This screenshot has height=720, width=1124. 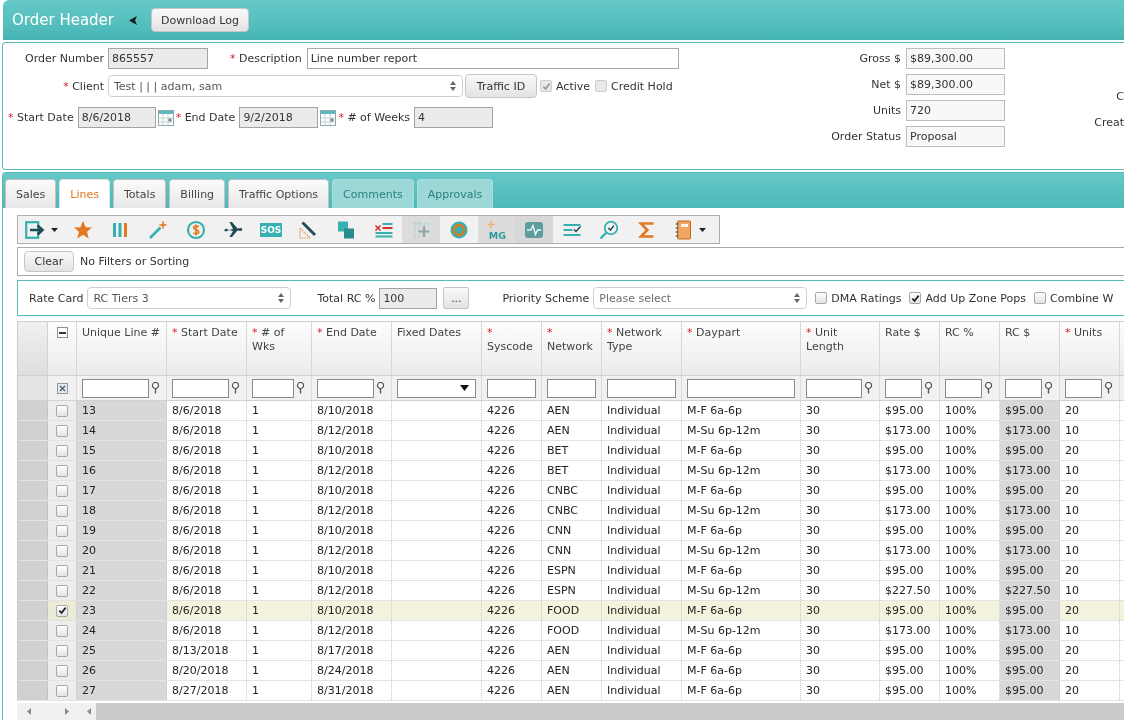 I want to click on scroll-right-icon, so click(x=67, y=711).